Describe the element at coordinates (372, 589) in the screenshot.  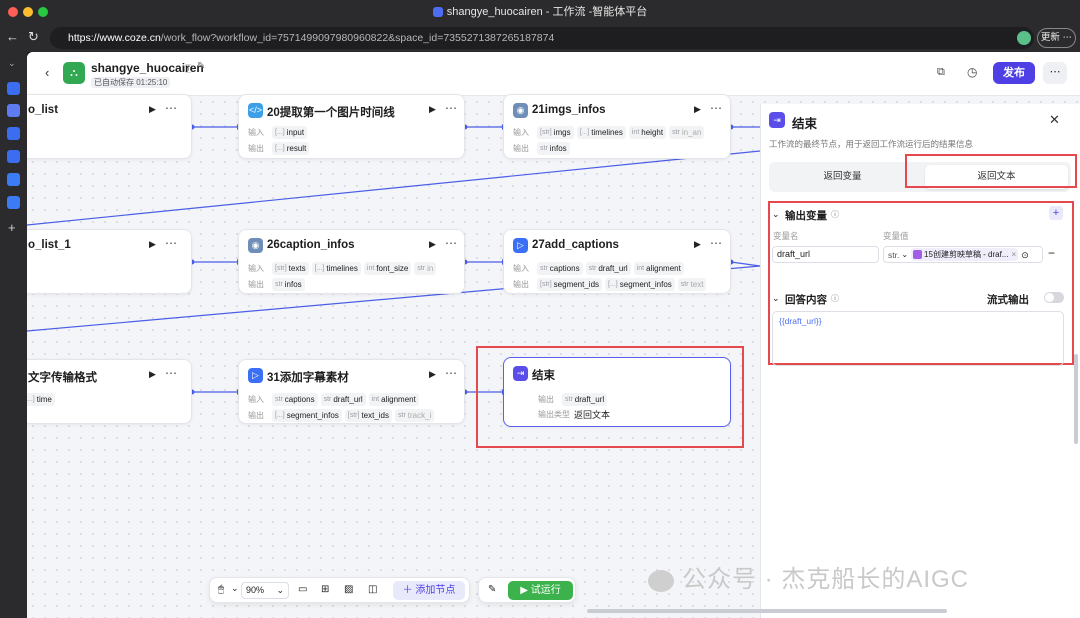
I see `minimap-icon: ◫` at that location.